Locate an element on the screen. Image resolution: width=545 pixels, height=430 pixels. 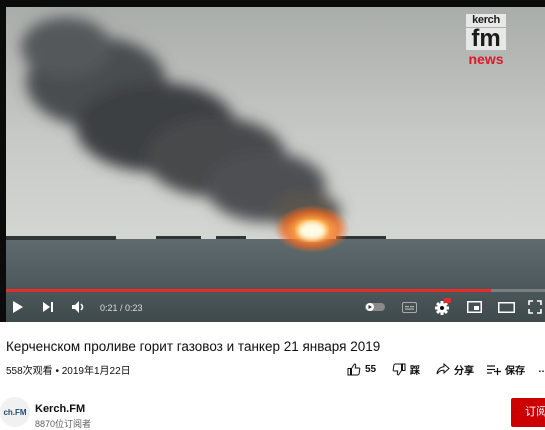
save-button: 保存 is located at coordinates (506, 369).